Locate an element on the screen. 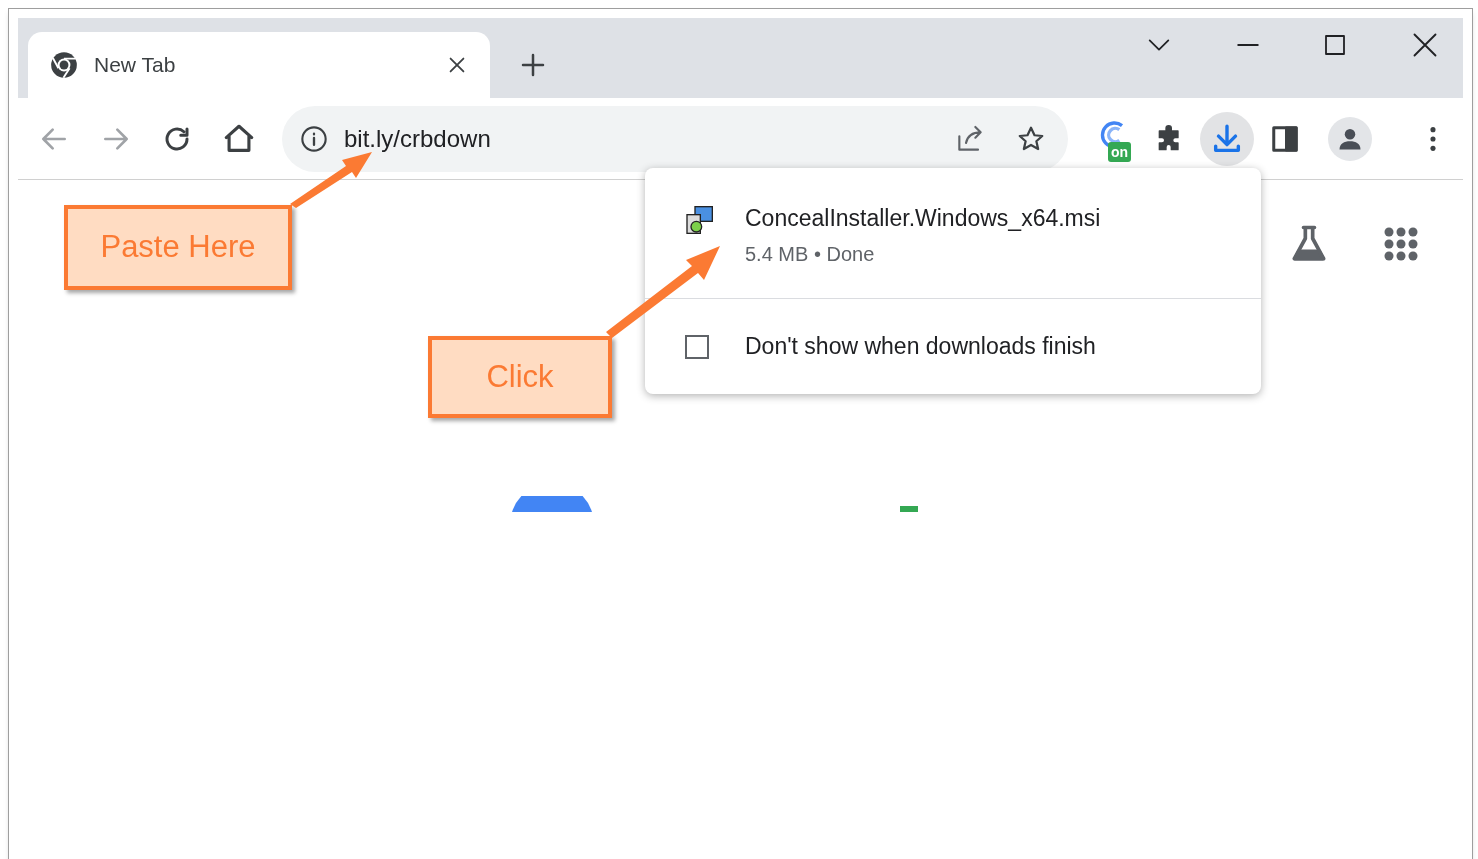 This screenshot has height=859, width=1478. profile-button is located at coordinates (1350, 138).